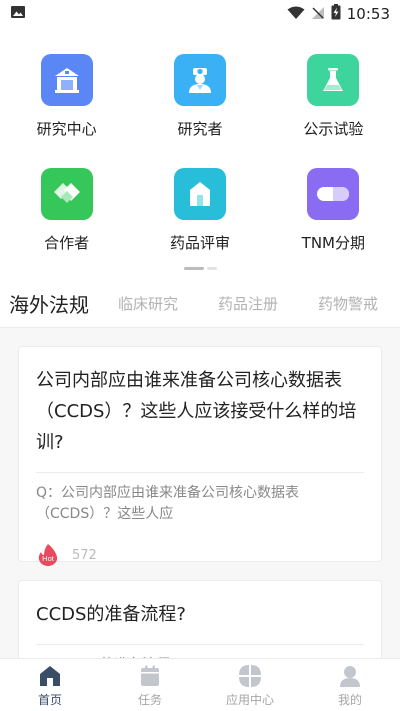 The image size is (400, 711). Describe the element at coordinates (148, 303) in the screenshot. I see `tab-clinical-research: 临床研究` at that location.